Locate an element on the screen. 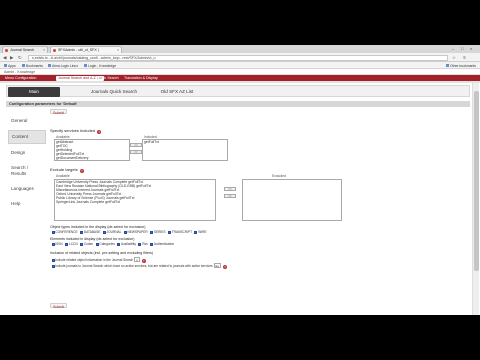 The image size is (480, 360). targets-label: Exclude targets ? is located at coordinates (67, 170).